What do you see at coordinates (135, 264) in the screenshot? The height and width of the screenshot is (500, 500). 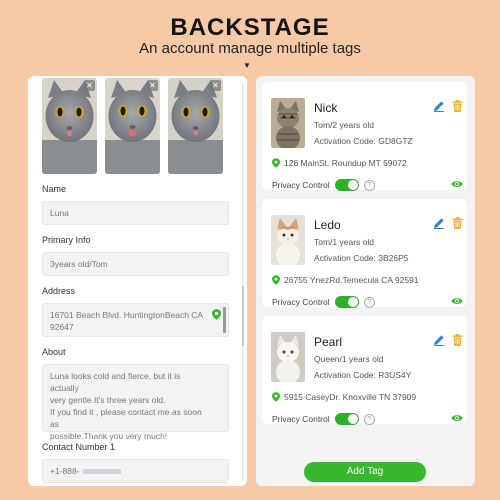 I see `primary-info-field: 3years old/Tom` at bounding box center [135, 264].